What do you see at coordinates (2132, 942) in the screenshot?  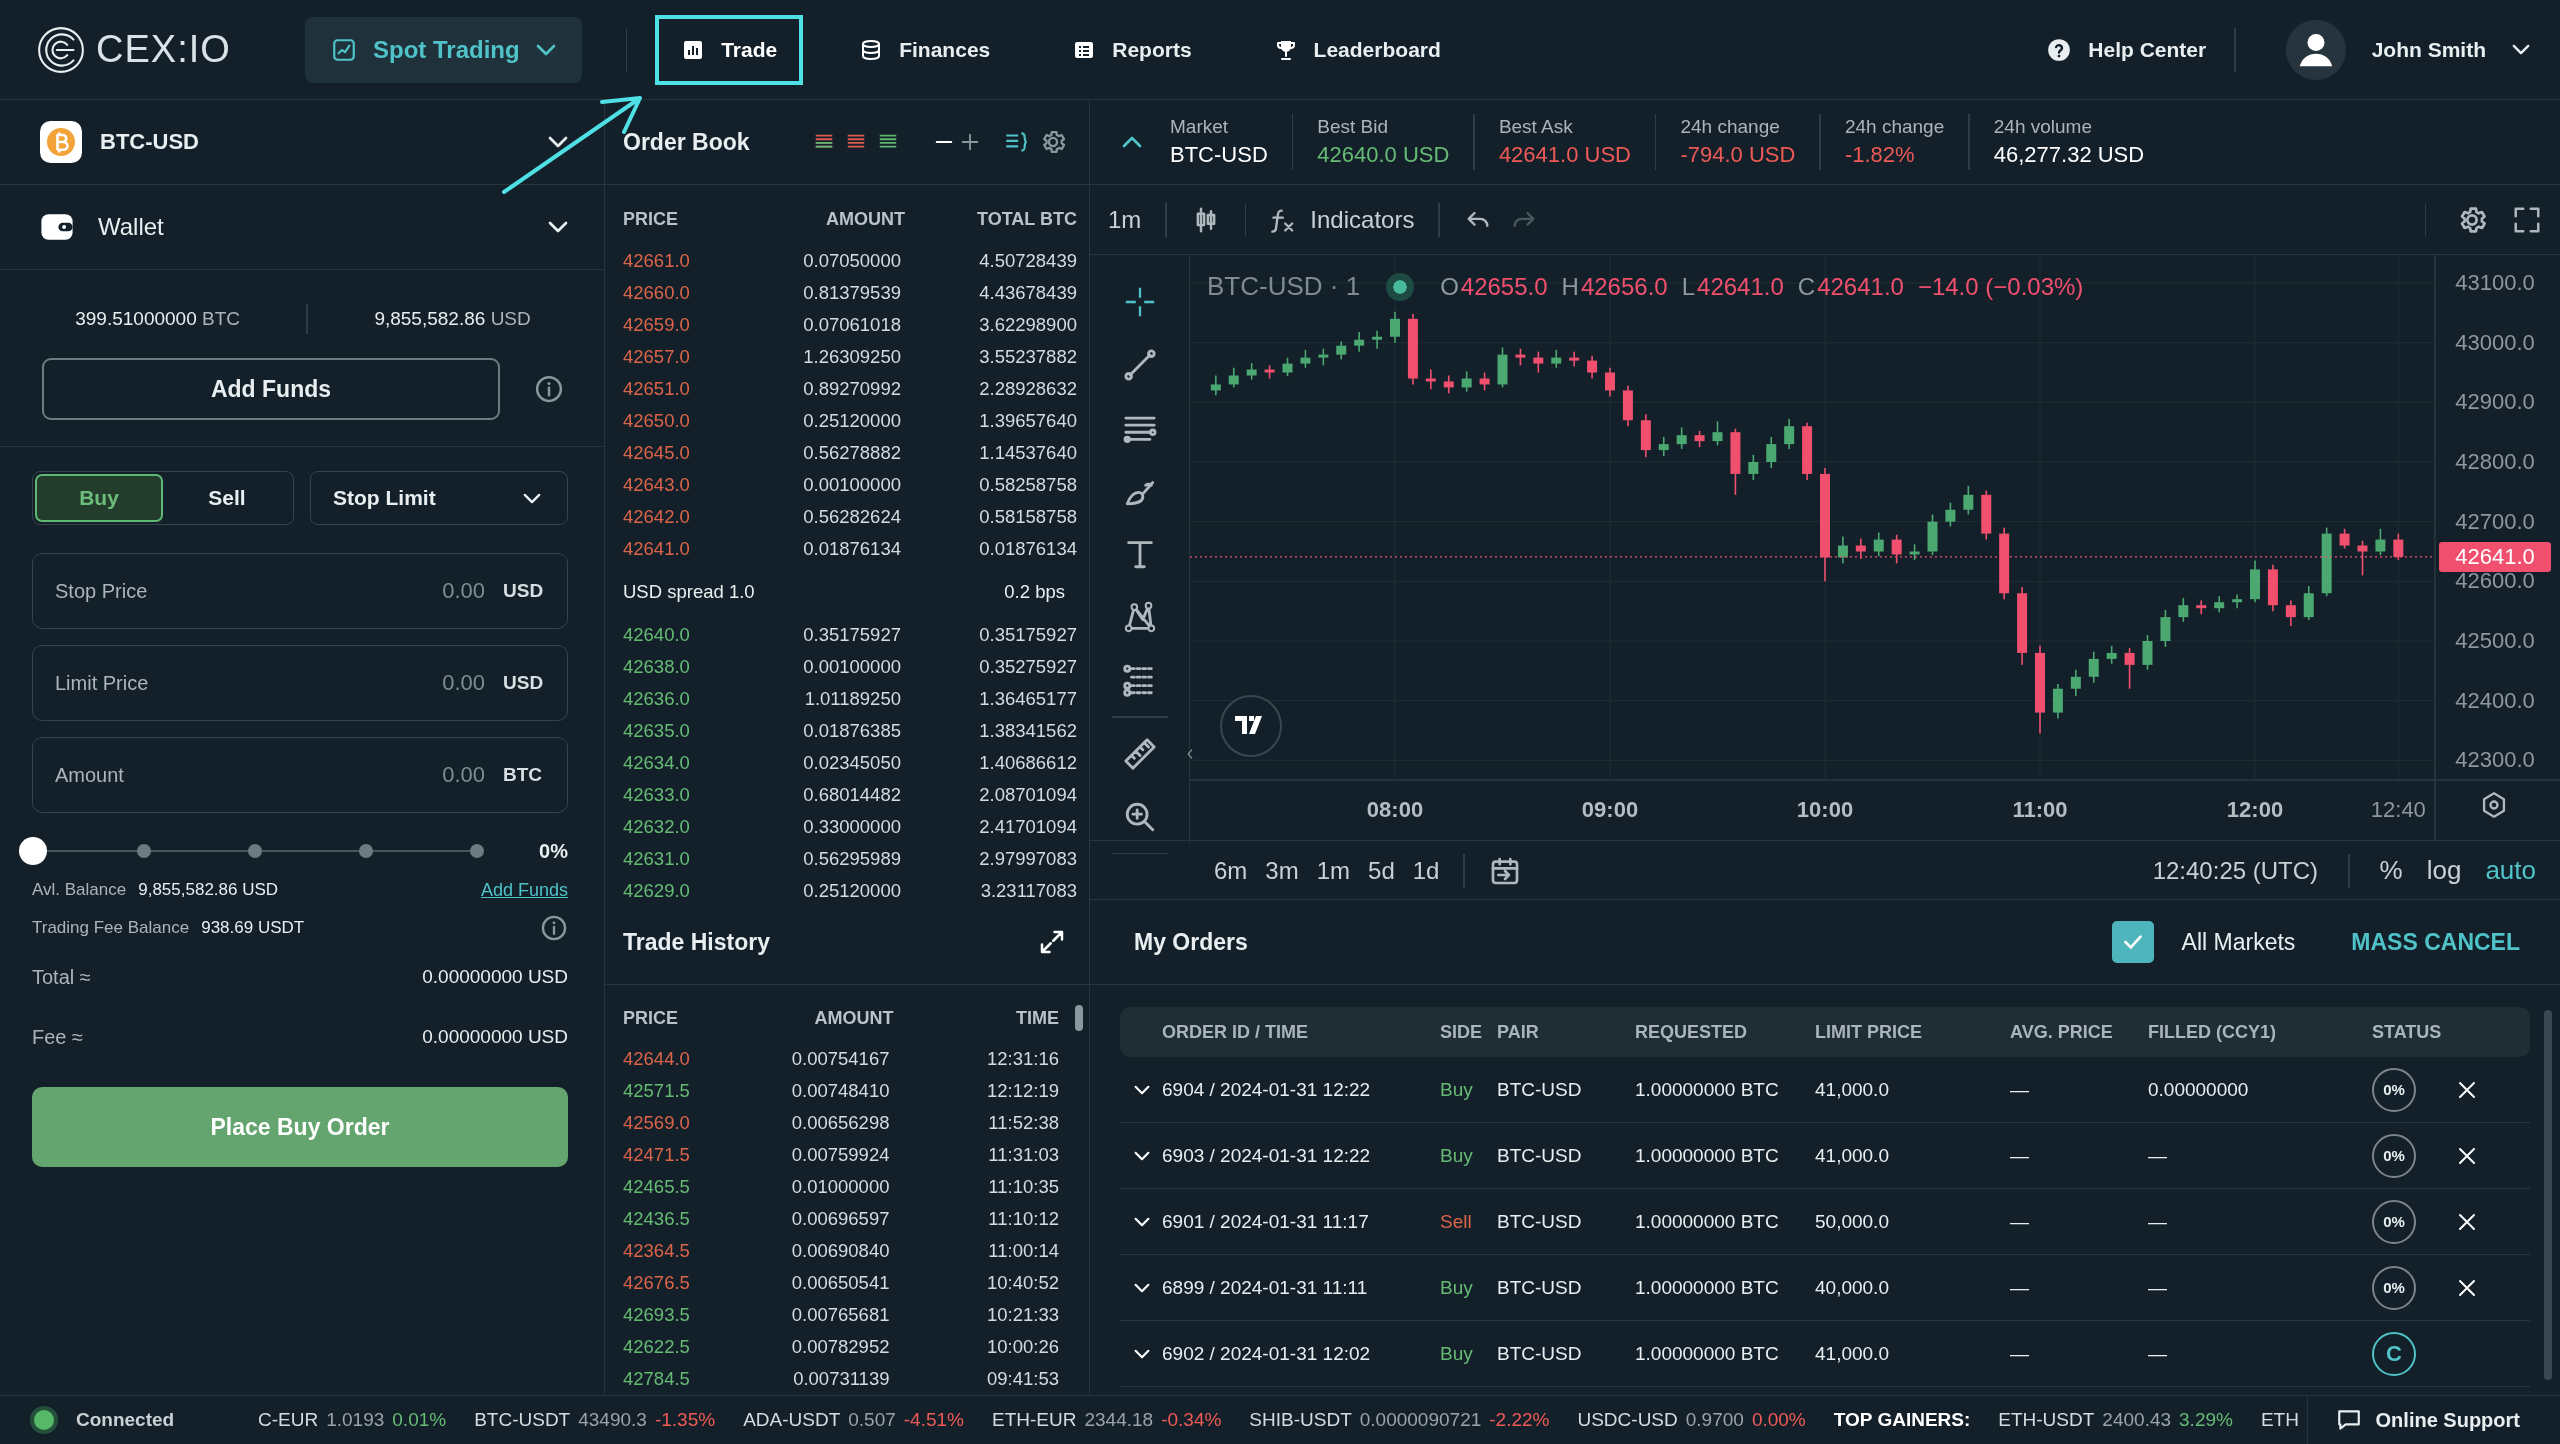 I see `all-markets-checkbox` at bounding box center [2132, 942].